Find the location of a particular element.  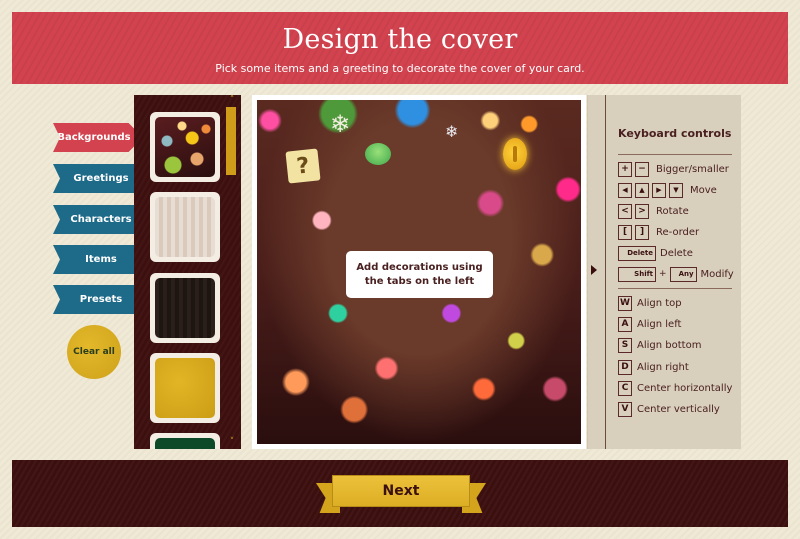

thumbnail-black-knit is located at coordinates (185, 308).